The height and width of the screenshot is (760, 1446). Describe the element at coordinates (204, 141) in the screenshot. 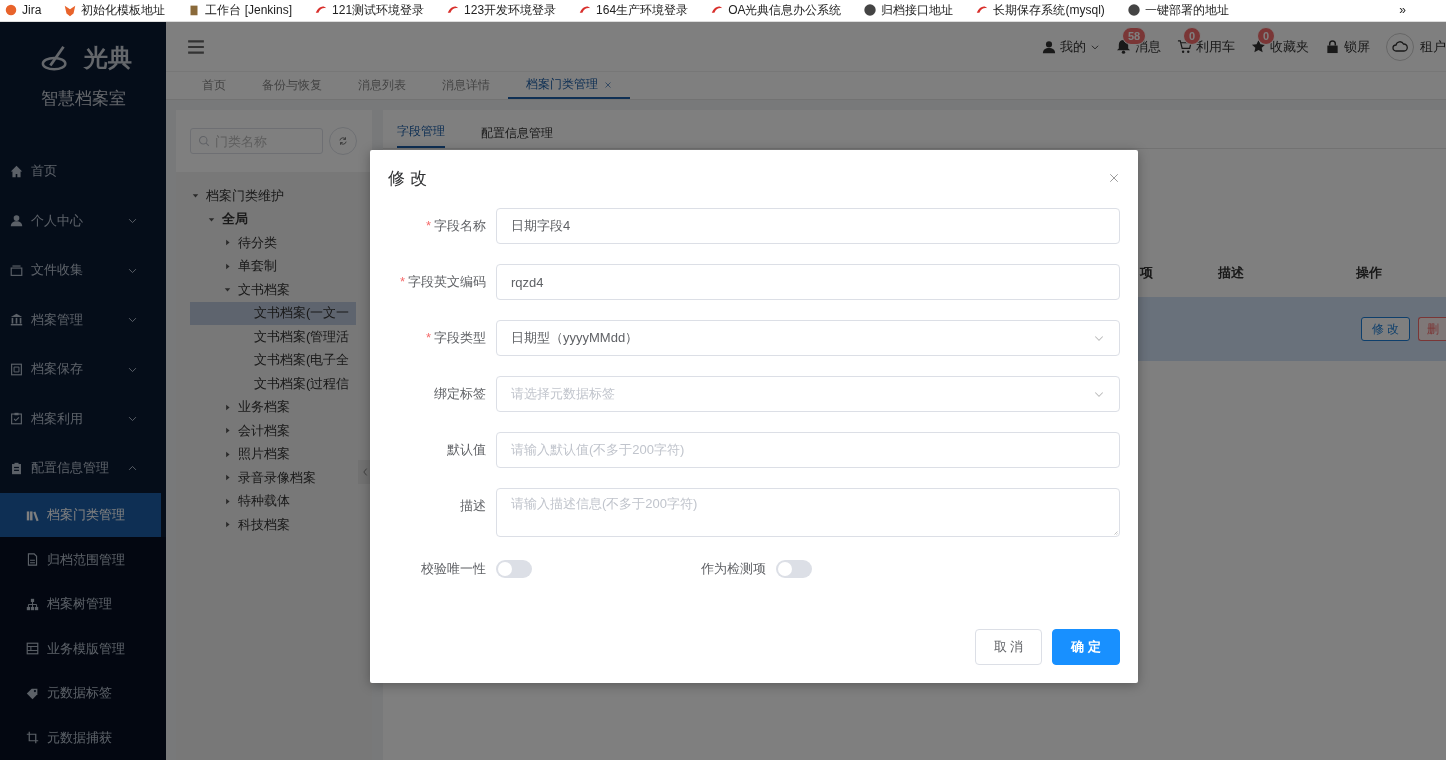

I see `search-icon` at that location.